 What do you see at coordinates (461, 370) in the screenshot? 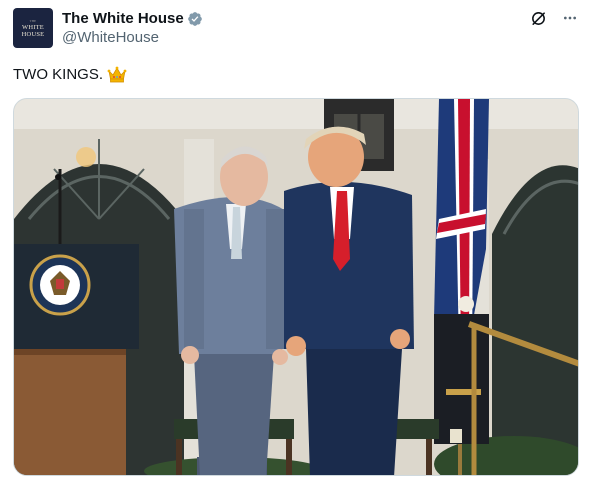
I see `guard` at bounding box center [461, 370].